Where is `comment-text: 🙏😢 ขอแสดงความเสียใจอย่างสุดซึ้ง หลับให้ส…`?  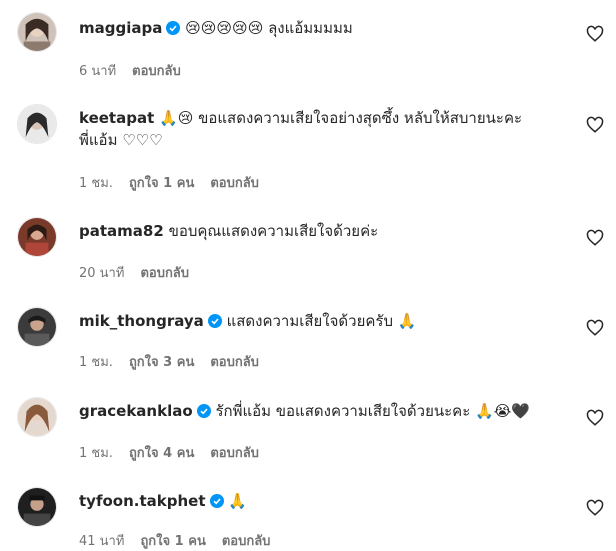
comment-text: 🙏😢 ขอแสดงความเสียใจอย่างสุดซึ้ง หลับให้ส… is located at coordinates (341, 118).